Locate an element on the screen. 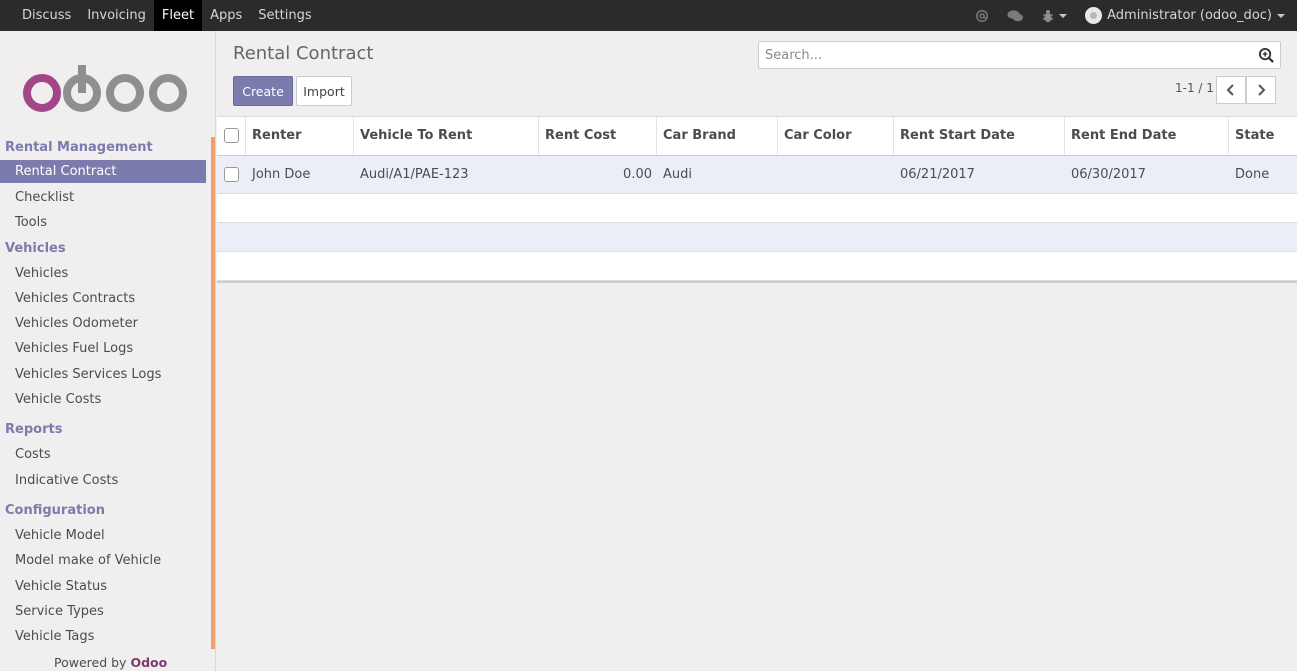 The height and width of the screenshot is (671, 1297). powered-by-label: Powered by is located at coordinates (90, 662).